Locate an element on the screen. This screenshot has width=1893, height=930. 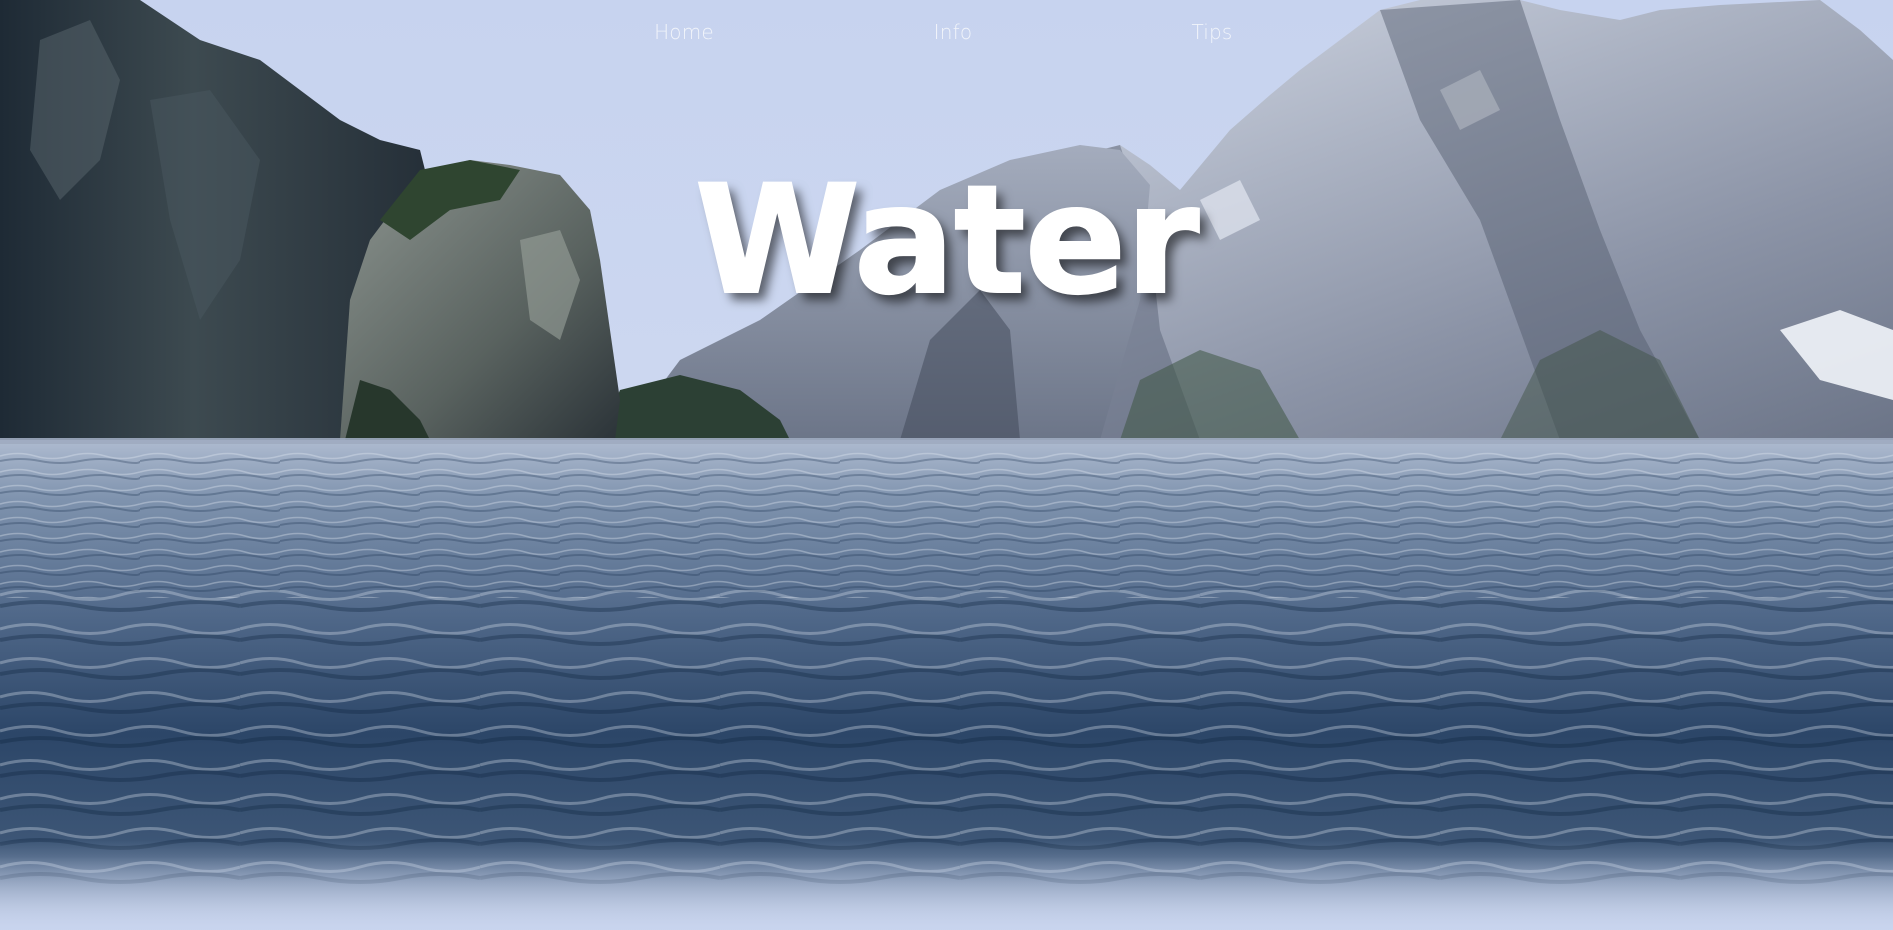
nav-link-tips: Tips is located at coordinates (1211, 32).